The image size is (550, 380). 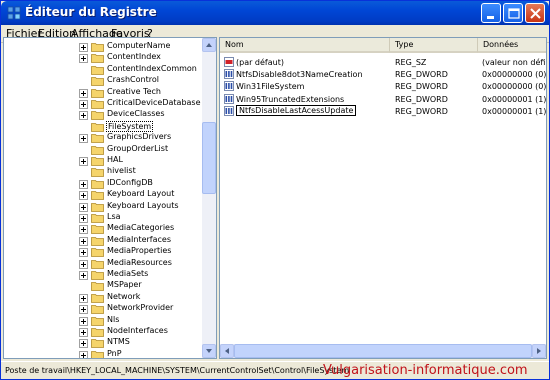 I want to click on list-scroll-thumb, so click(x=383, y=351).